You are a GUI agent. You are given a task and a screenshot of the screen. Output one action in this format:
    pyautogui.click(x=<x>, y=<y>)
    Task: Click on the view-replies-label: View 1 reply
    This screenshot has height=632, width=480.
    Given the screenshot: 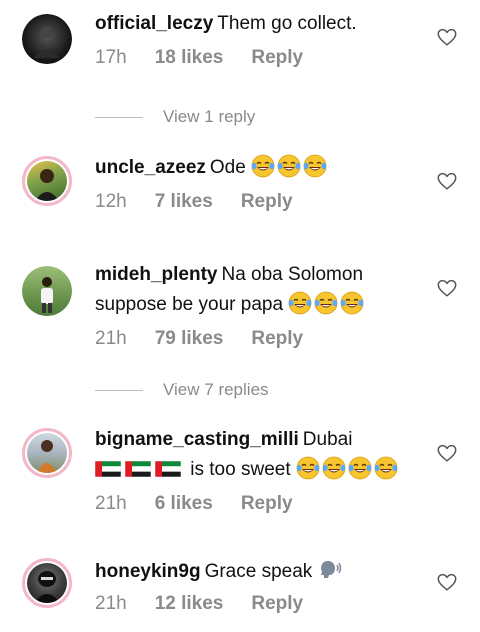 What is the action you would take?
    pyautogui.click(x=209, y=117)
    